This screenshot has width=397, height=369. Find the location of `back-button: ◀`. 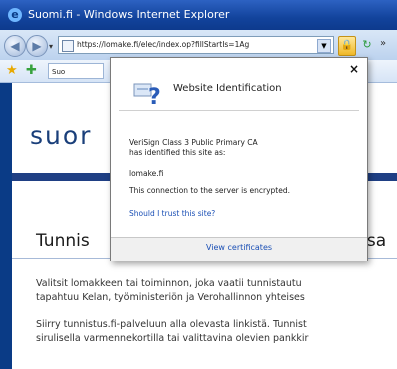

back-button: ◀ is located at coordinates (15, 46).